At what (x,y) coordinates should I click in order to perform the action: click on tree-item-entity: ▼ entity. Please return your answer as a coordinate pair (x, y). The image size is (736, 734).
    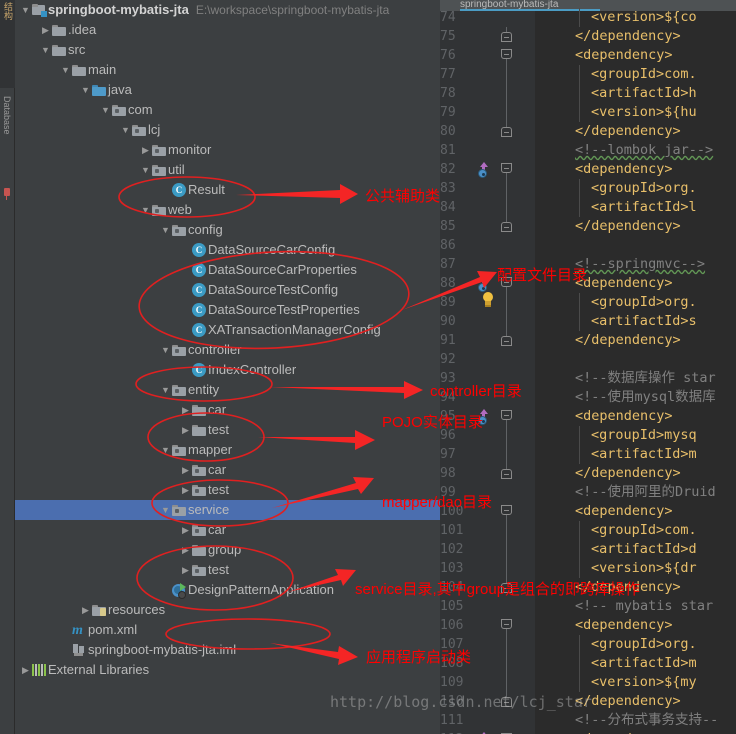
    Looking at the image, I should click on (227, 390).